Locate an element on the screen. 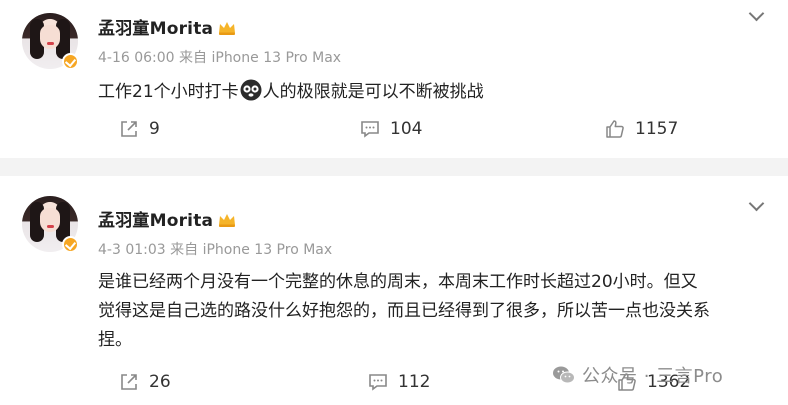 This screenshot has height=405, width=788. thumbs-up-icon is located at coordinates (615, 129).